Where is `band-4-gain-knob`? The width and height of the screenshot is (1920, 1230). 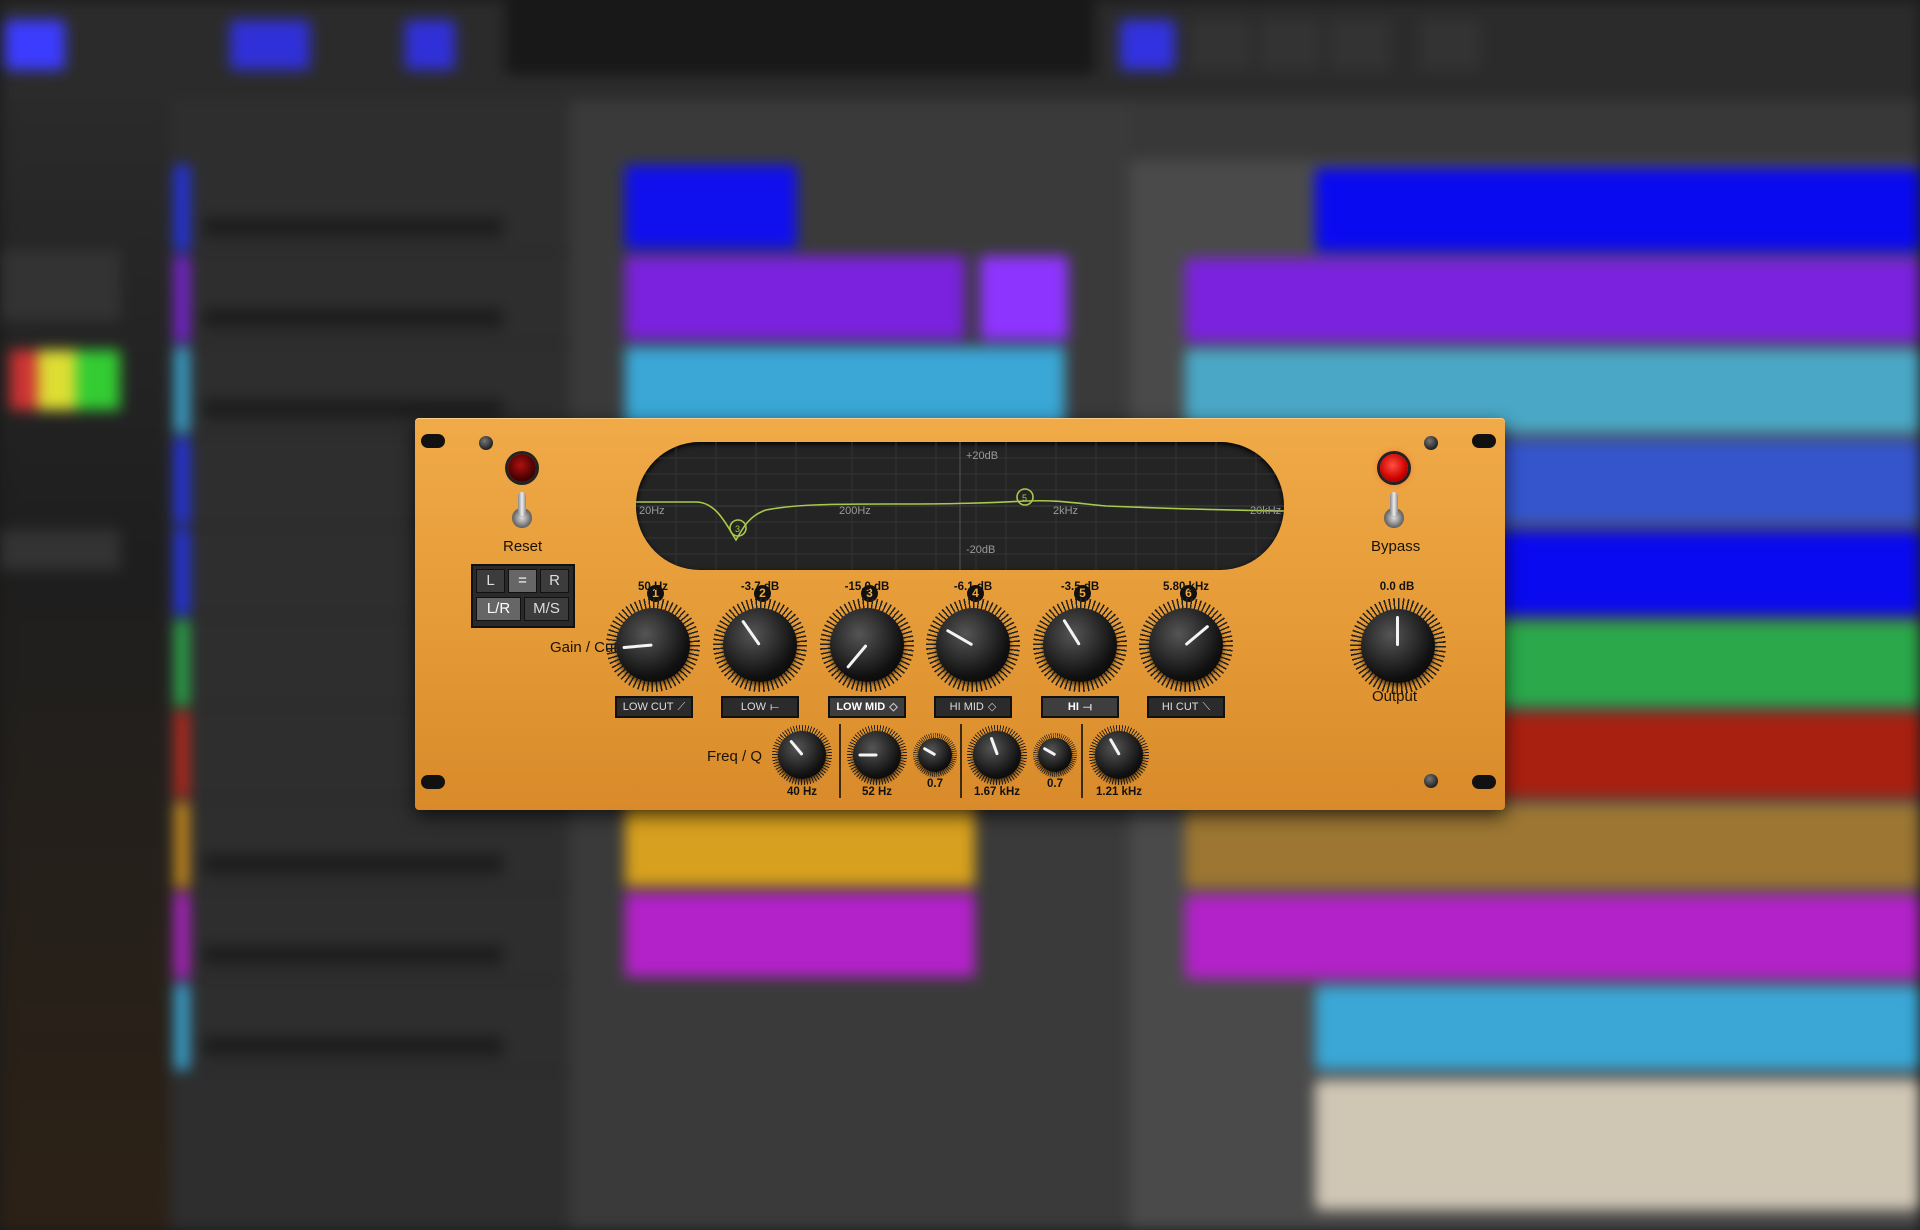 band-4-gain-knob is located at coordinates (973, 645).